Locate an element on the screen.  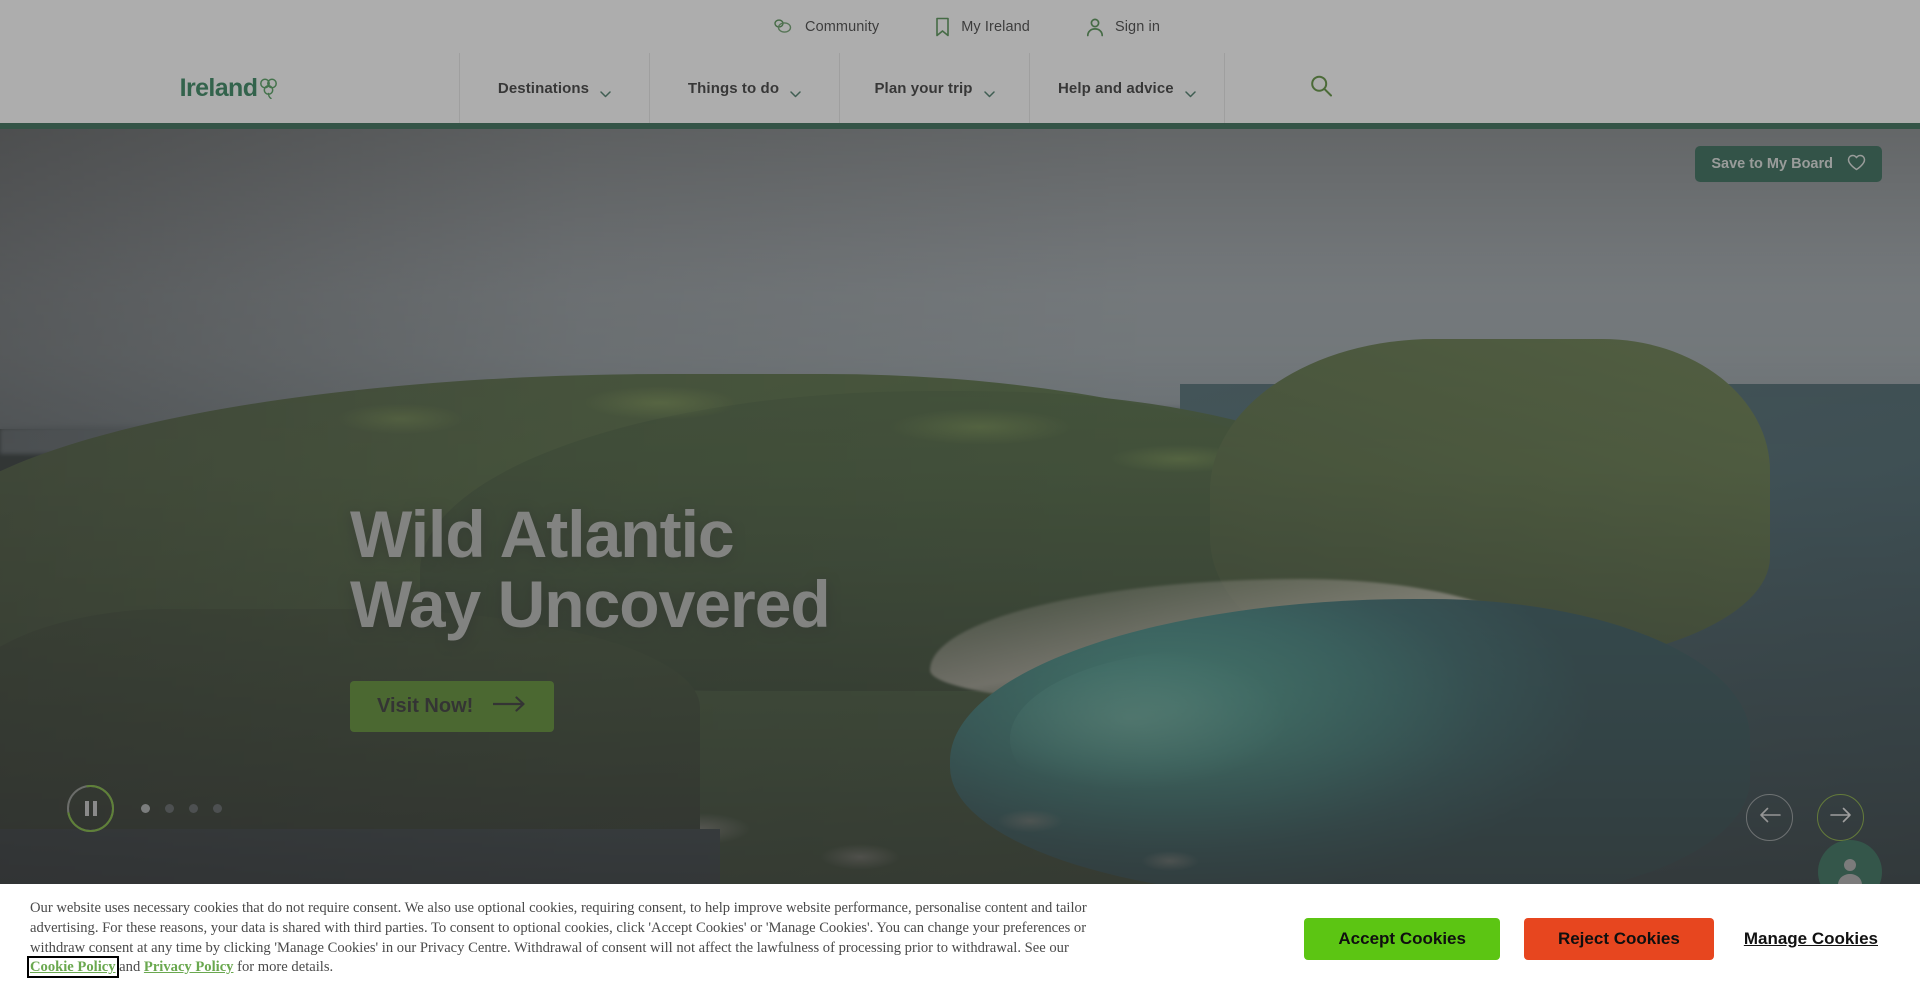
hero-title: Wild Atlantic Way Uncovered is located at coordinates (590, 569).